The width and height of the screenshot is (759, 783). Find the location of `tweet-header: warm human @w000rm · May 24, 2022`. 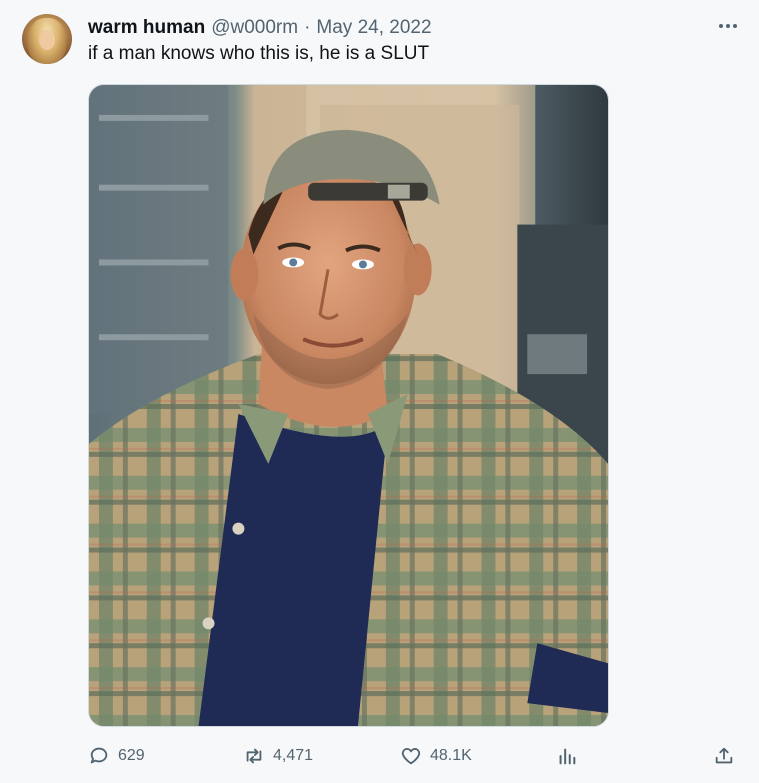

tweet-header: warm human @w000rm · May 24, 2022 is located at coordinates (413, 28).